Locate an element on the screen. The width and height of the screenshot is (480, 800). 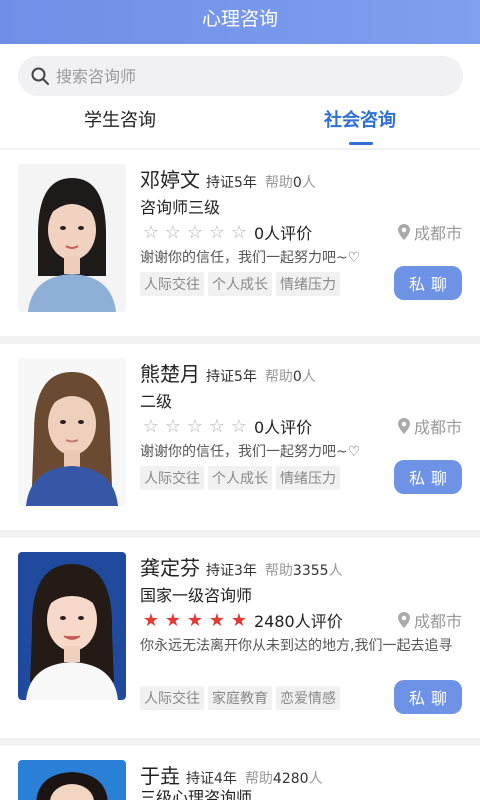
counselor-card: 于垚 持证4年 帮助4280人 三级心理咨询师 is located at coordinates (240, 773).